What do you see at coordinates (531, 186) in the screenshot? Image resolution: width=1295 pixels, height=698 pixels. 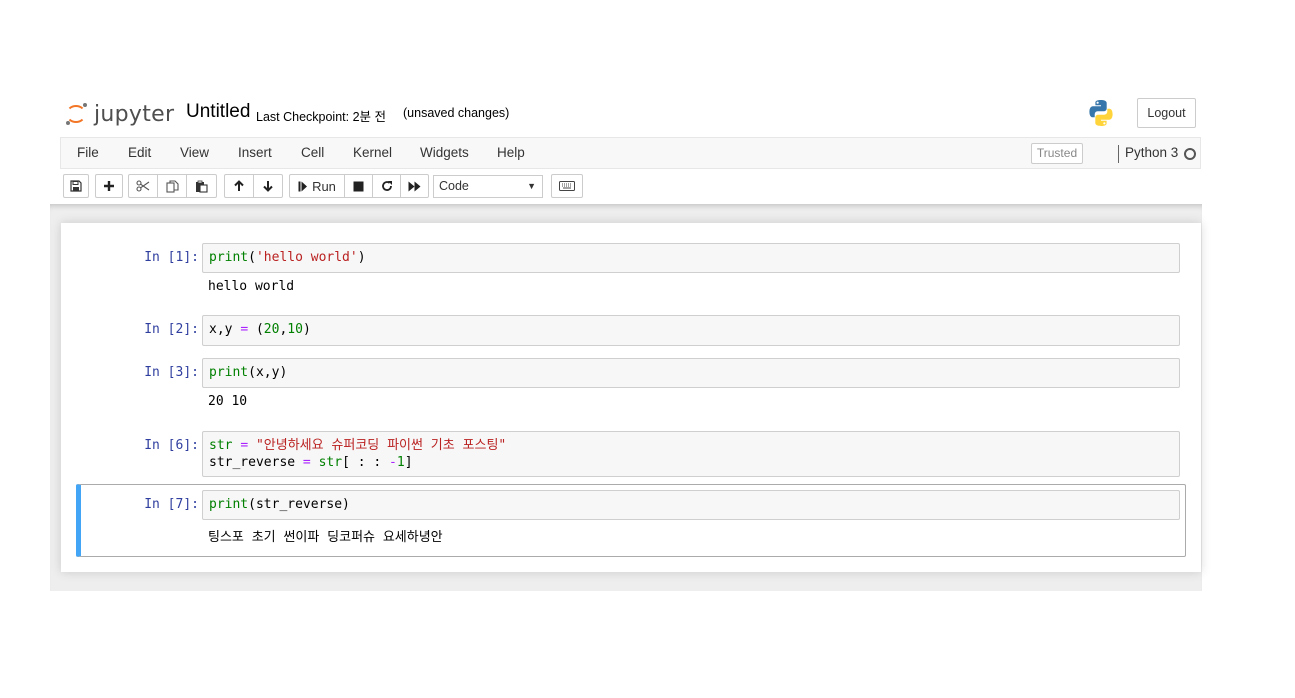 I see `dropdown-caret-icon: ▼` at bounding box center [531, 186].